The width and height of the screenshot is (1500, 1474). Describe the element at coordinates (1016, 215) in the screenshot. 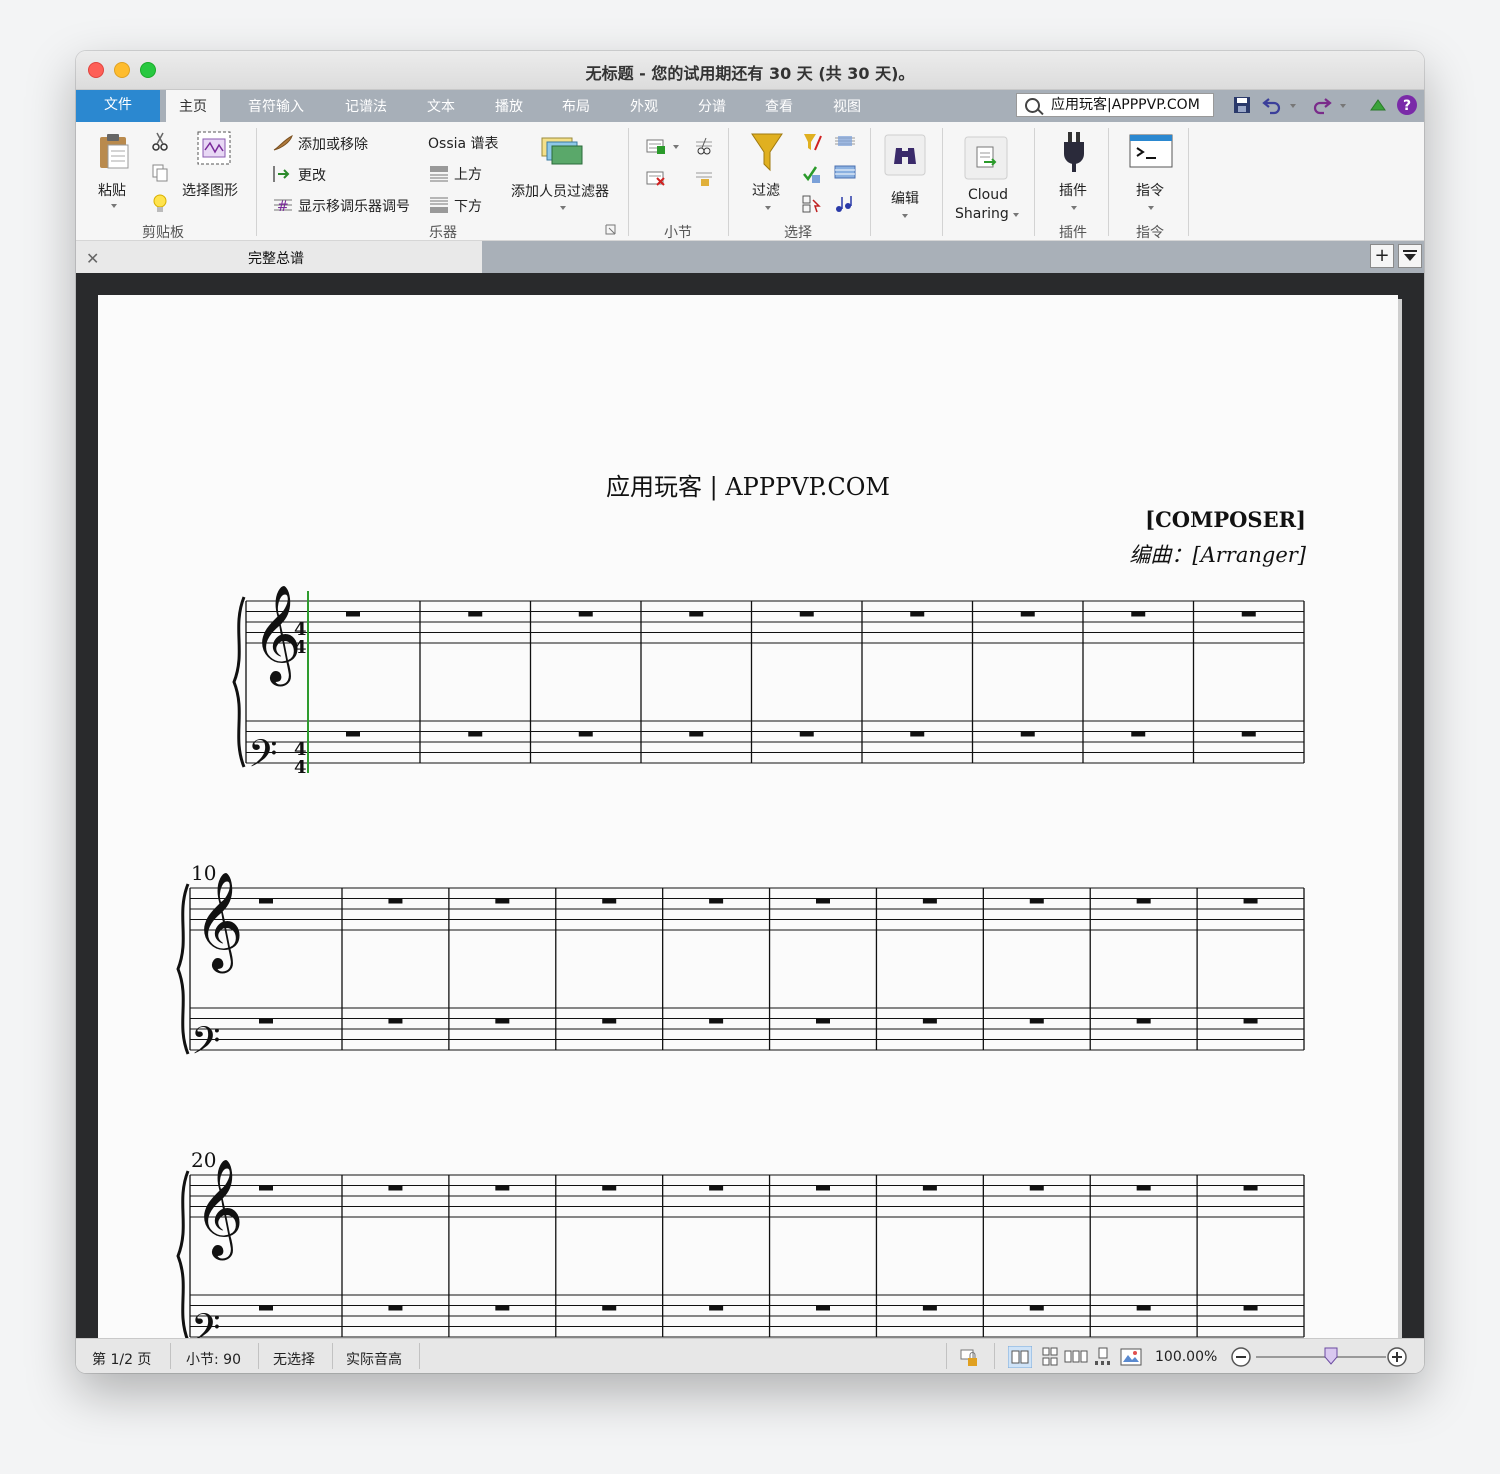

I see `cloud-sharing-dropdown-icon` at that location.